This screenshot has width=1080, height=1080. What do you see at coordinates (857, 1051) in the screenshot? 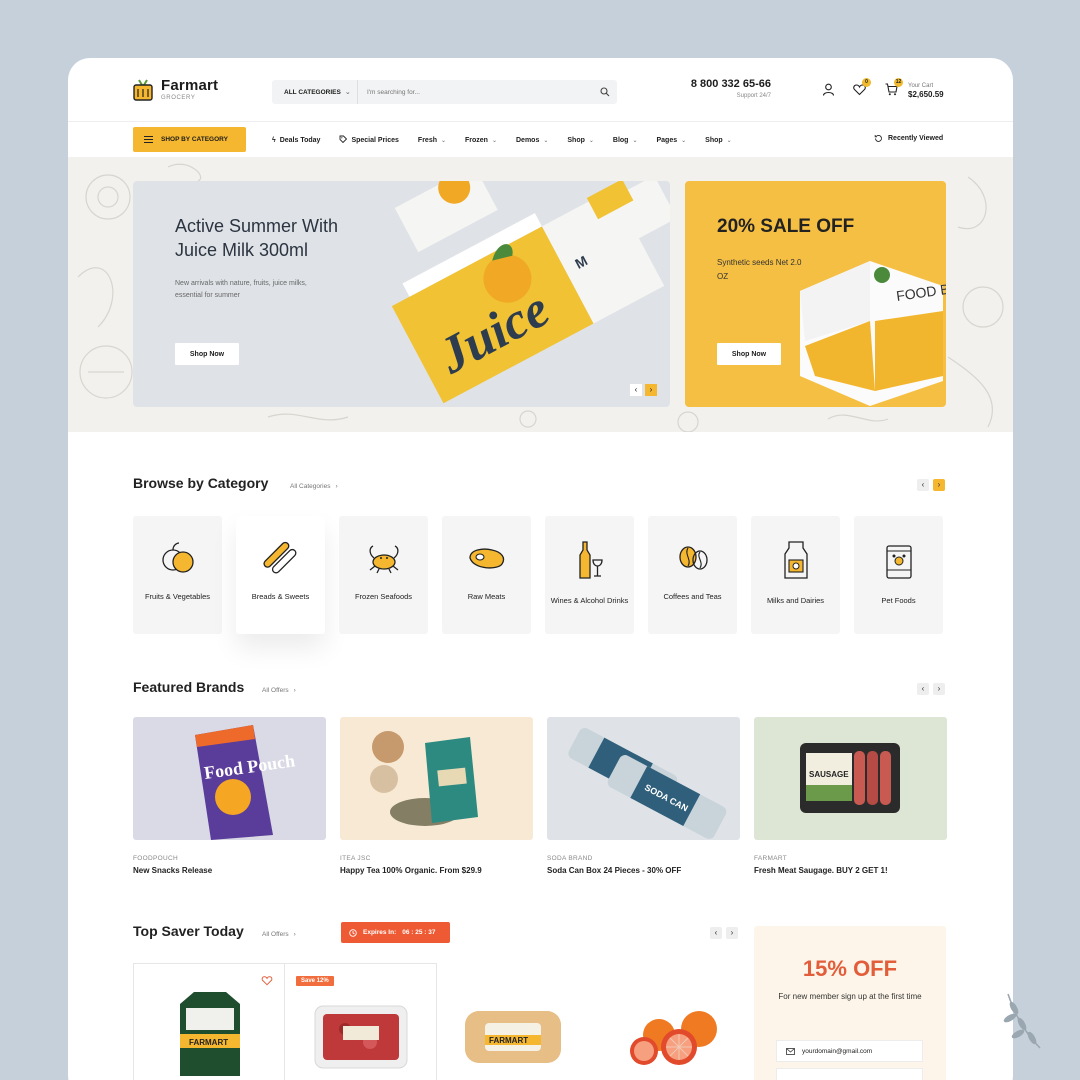
I see `email-input` at bounding box center [857, 1051].